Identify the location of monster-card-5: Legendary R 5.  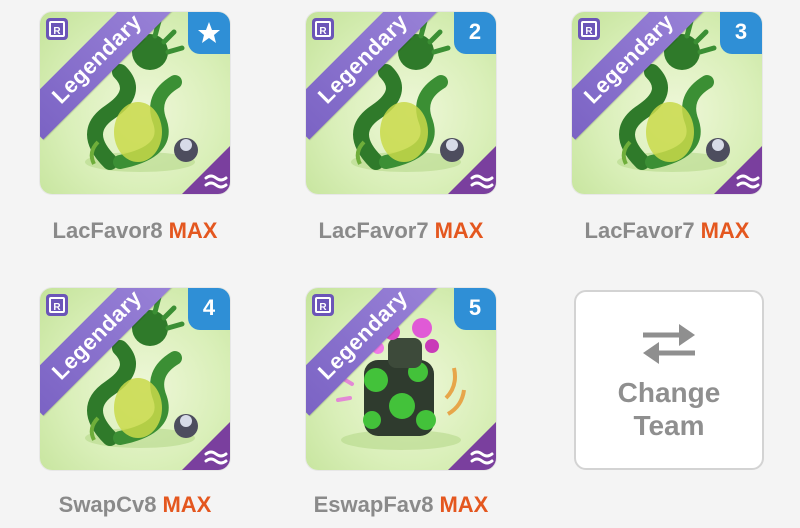
(401, 379).